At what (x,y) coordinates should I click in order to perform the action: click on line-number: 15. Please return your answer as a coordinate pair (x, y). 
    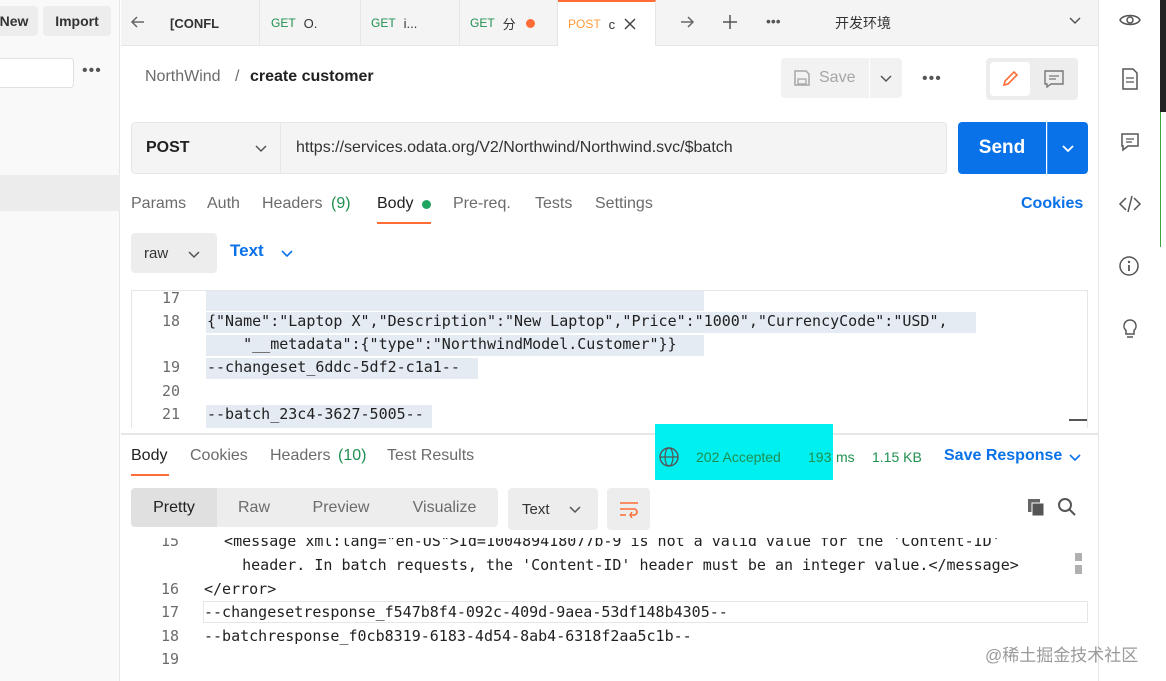
    Looking at the image, I should click on (169, 544).